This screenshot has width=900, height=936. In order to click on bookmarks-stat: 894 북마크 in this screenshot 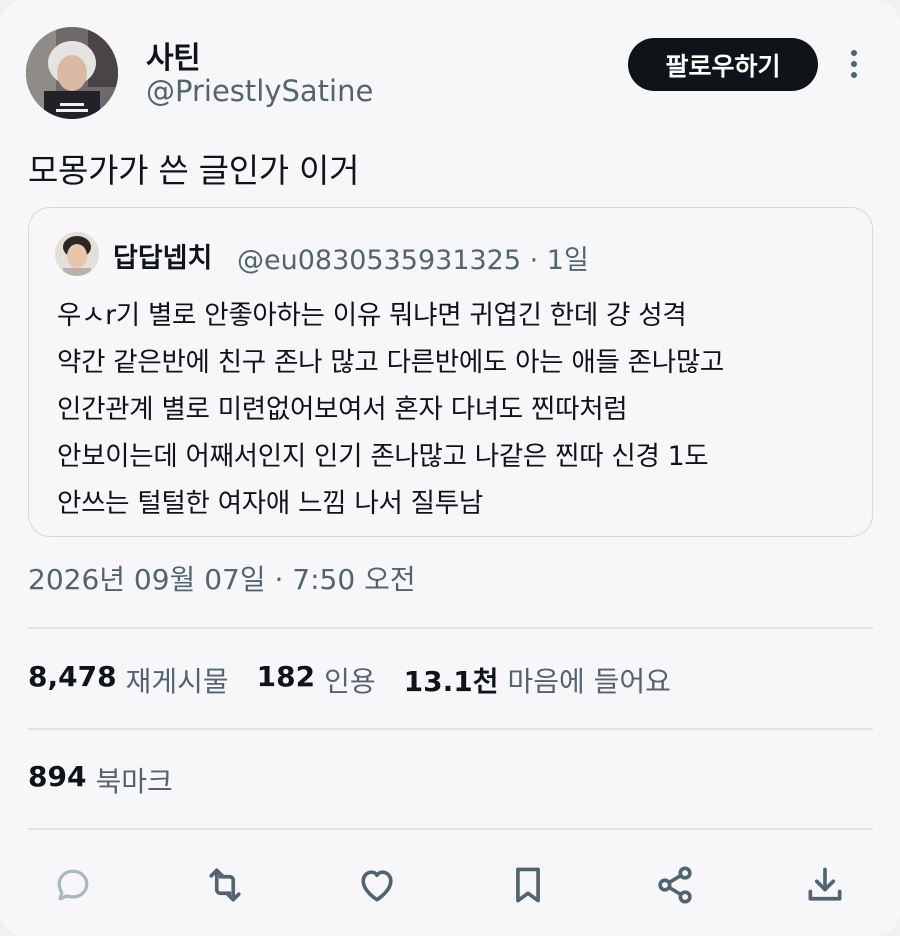, I will do `click(100, 780)`.